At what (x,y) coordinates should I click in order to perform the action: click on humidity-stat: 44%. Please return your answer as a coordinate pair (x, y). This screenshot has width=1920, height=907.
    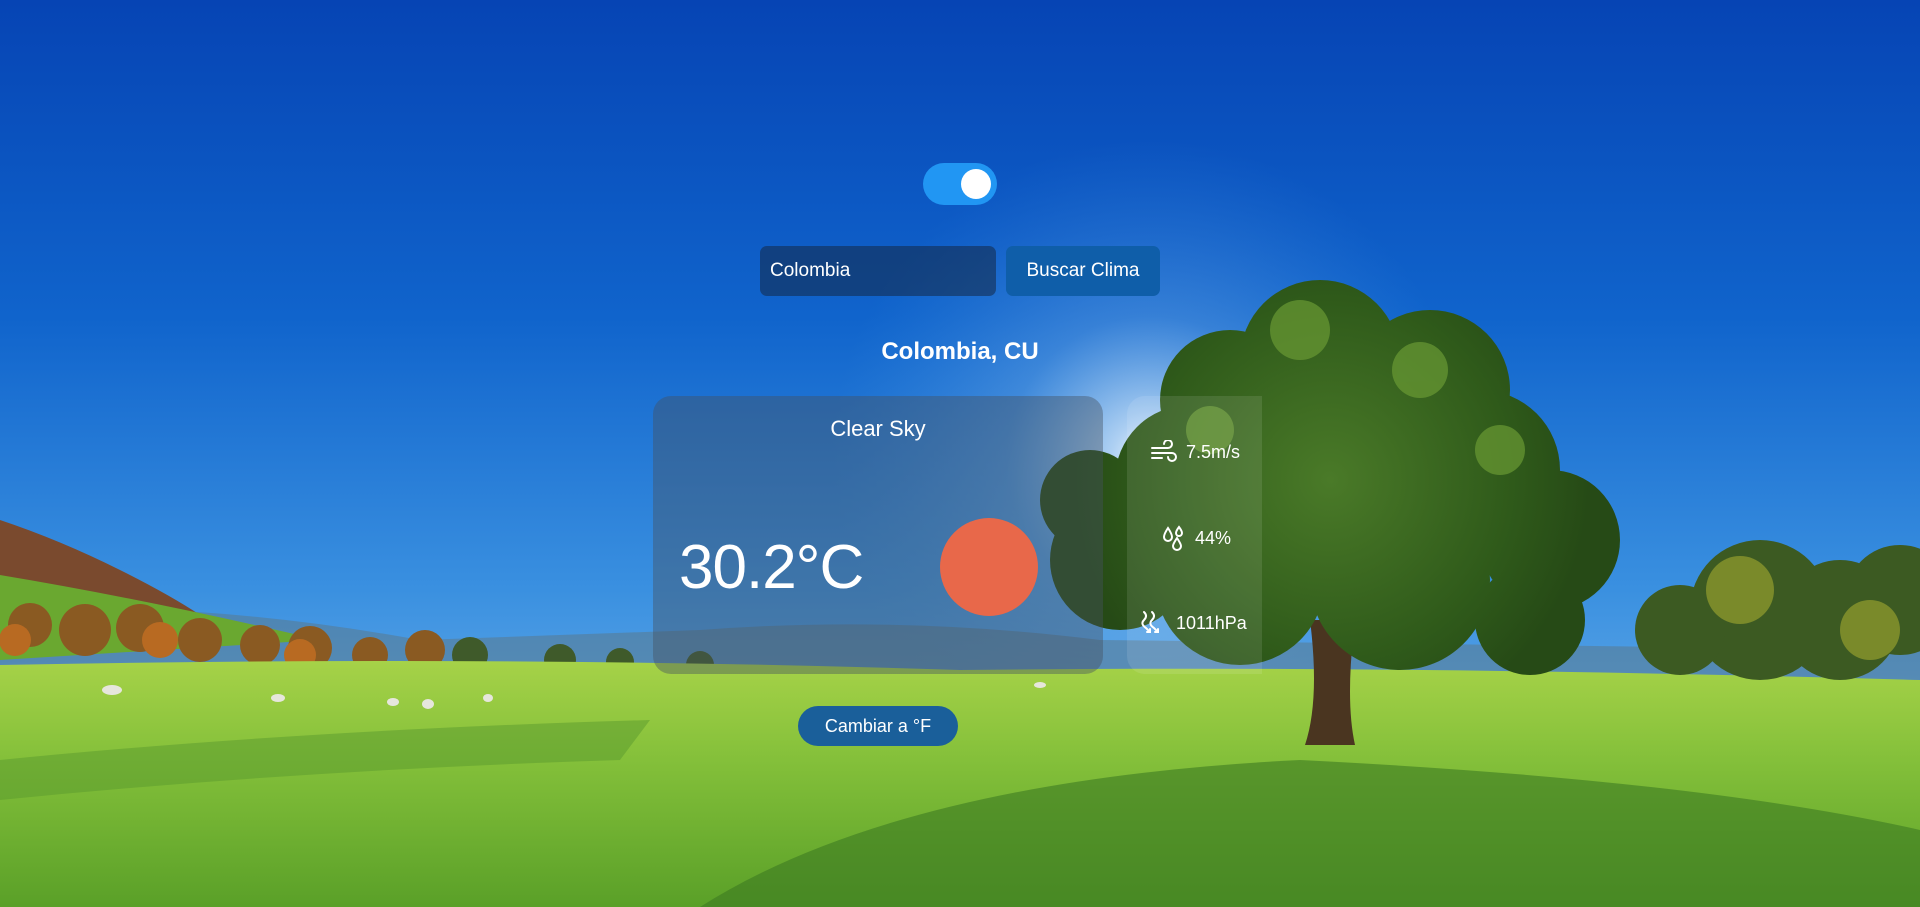
    Looking at the image, I should click on (1196, 538).